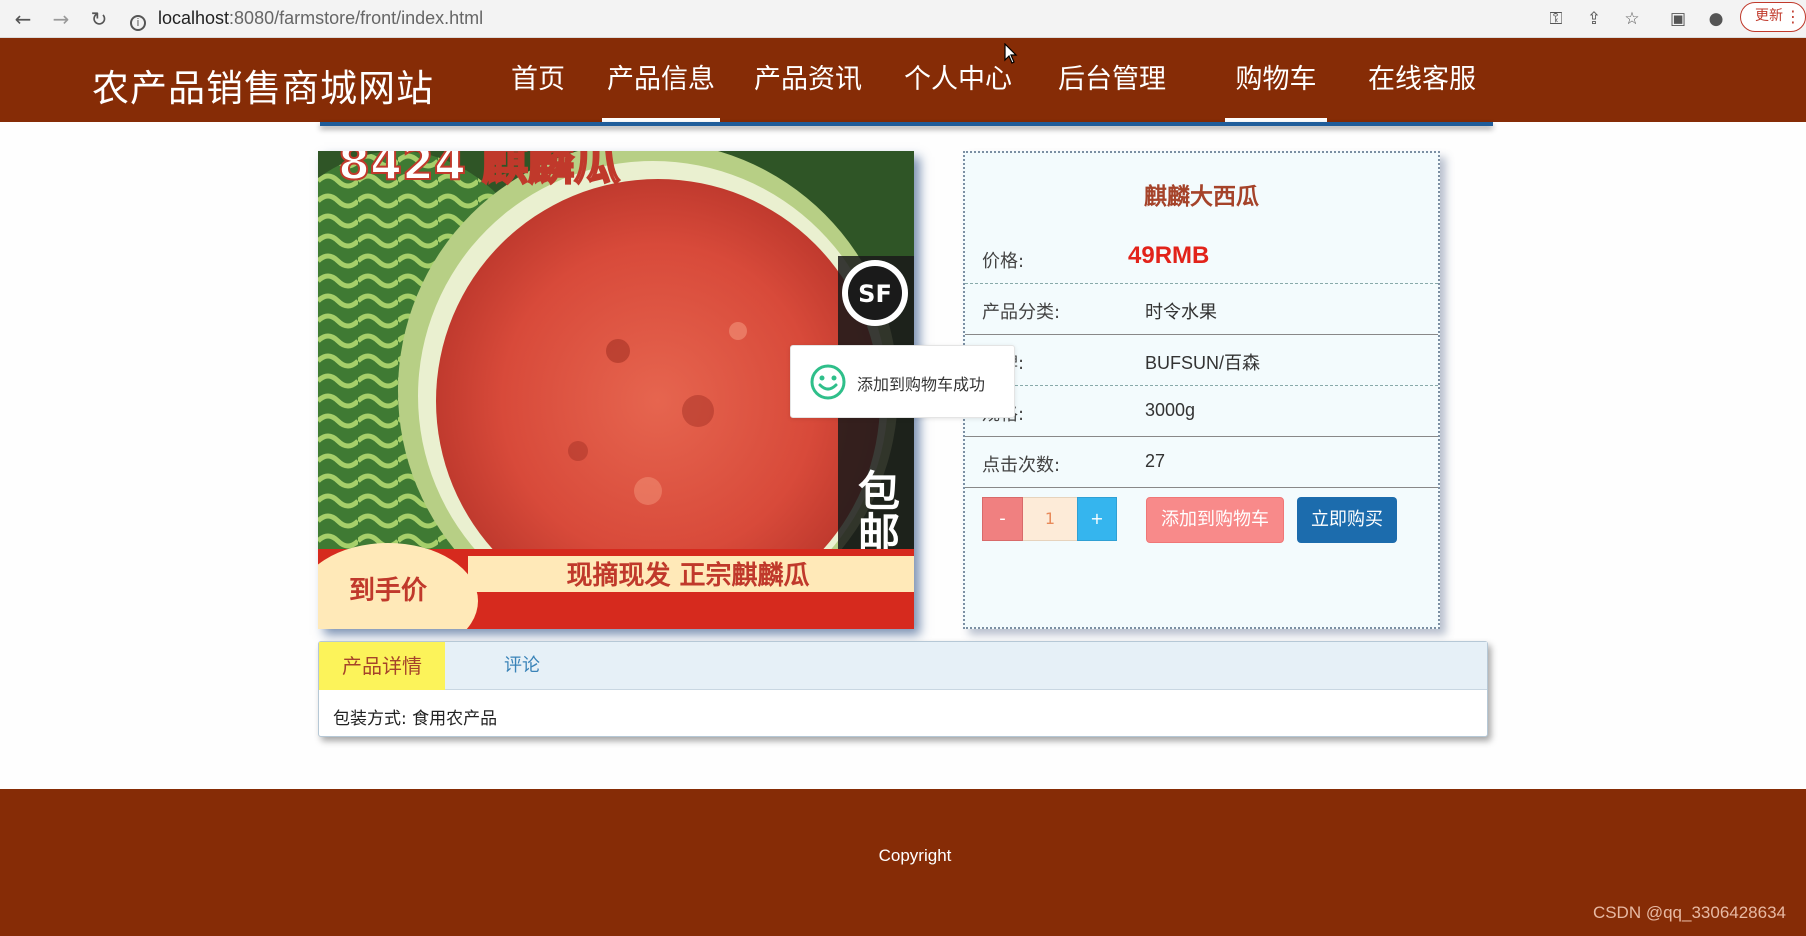 The image size is (1806, 936). Describe the element at coordinates (263, 88) in the screenshot. I see `site-title: 农产品销售商城网站` at that location.